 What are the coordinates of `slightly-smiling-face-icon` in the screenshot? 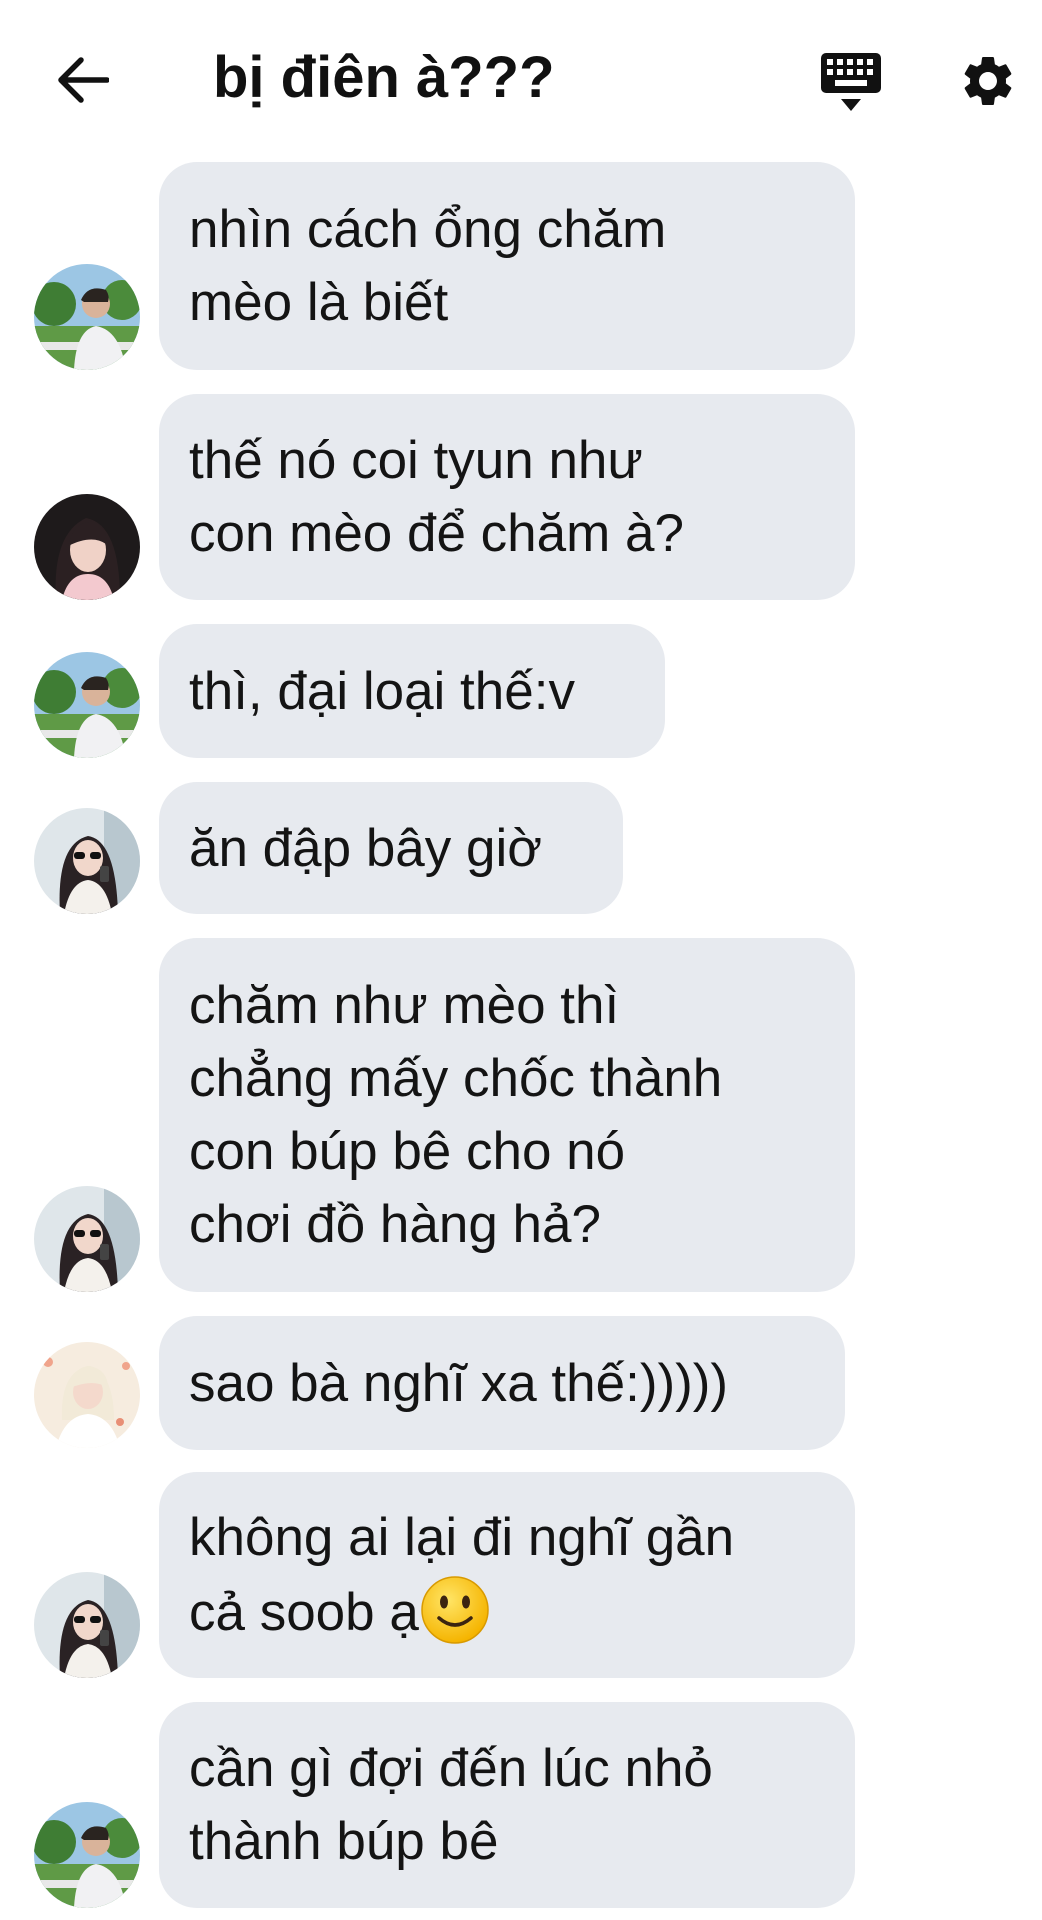 It's located at (455, 1610).